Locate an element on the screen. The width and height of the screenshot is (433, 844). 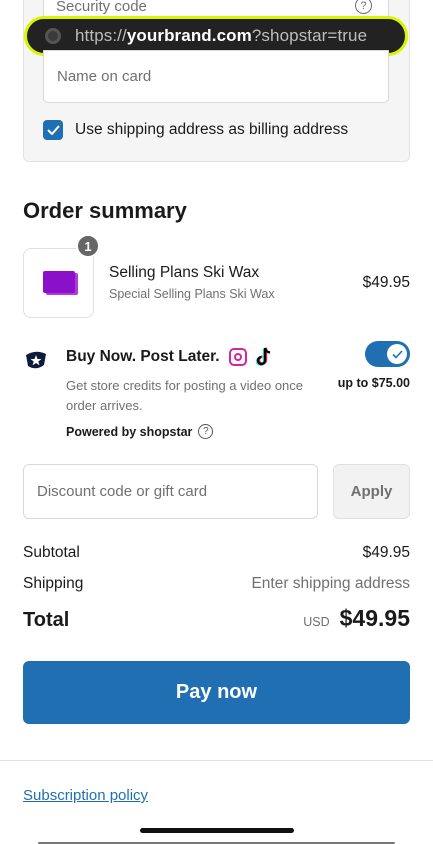
url-host: yourbrand.com is located at coordinates (189, 35).